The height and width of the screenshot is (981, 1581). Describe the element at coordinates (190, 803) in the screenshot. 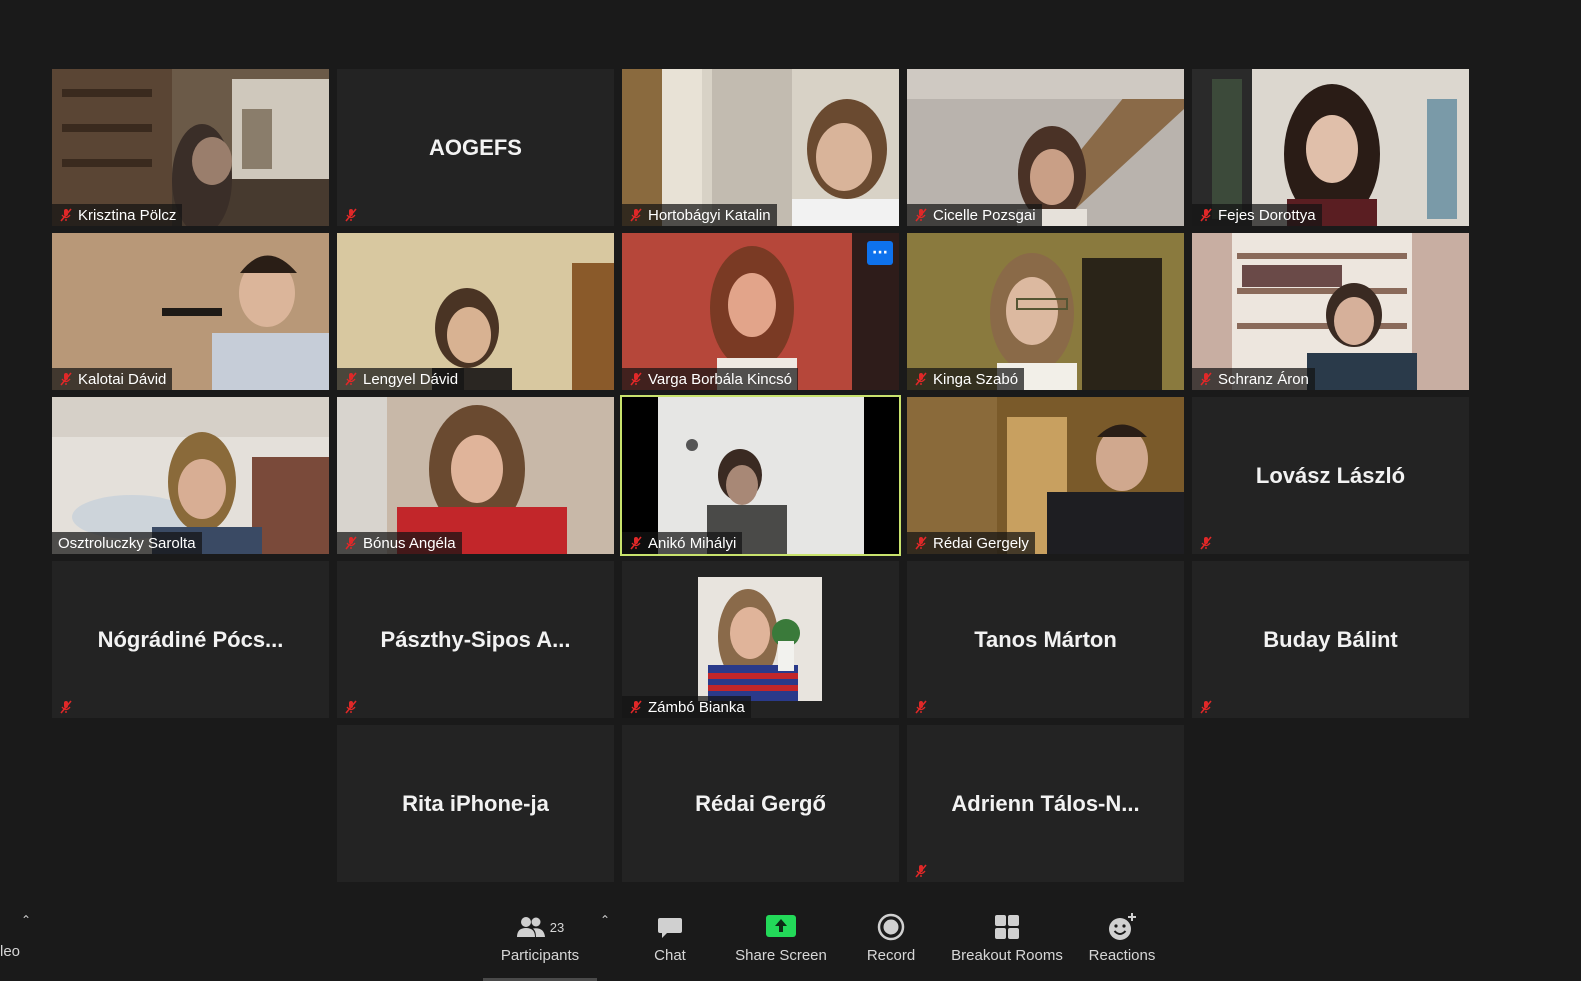

I see `empty-grid-cell` at that location.